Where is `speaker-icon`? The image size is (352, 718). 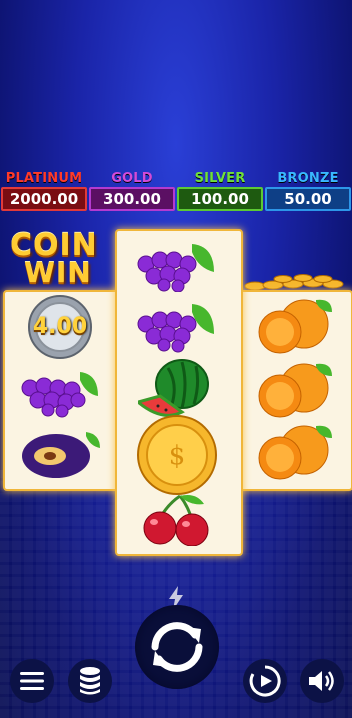
speaker-icon is located at coordinates (321, 681).